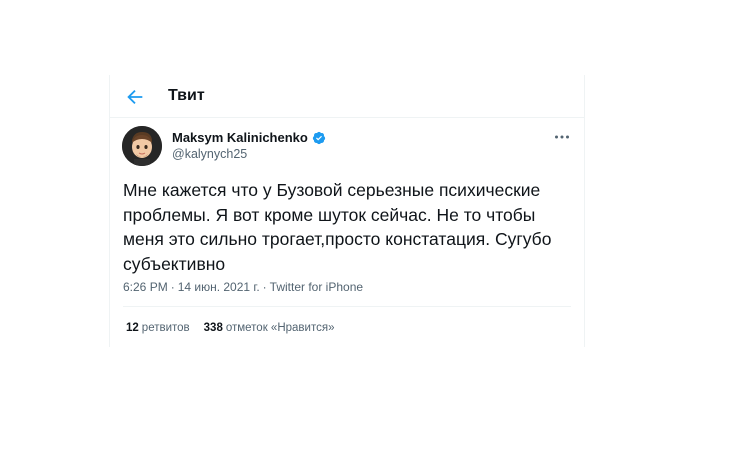 This screenshot has width=730, height=475. What do you see at coordinates (132, 328) in the screenshot?
I see `retweets-count: 12` at bounding box center [132, 328].